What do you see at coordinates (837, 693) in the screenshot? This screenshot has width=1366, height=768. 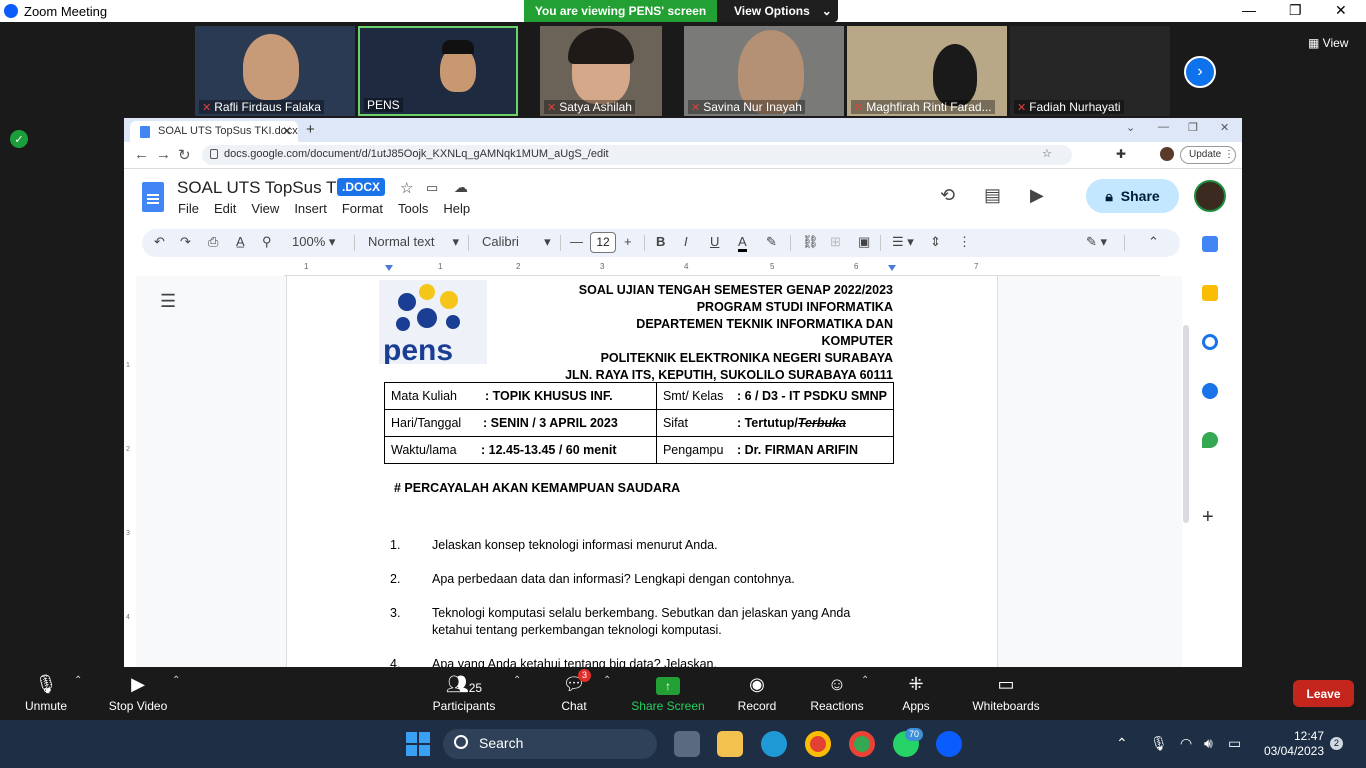 I see `reactions-button: ☺ Reactions` at bounding box center [837, 693].